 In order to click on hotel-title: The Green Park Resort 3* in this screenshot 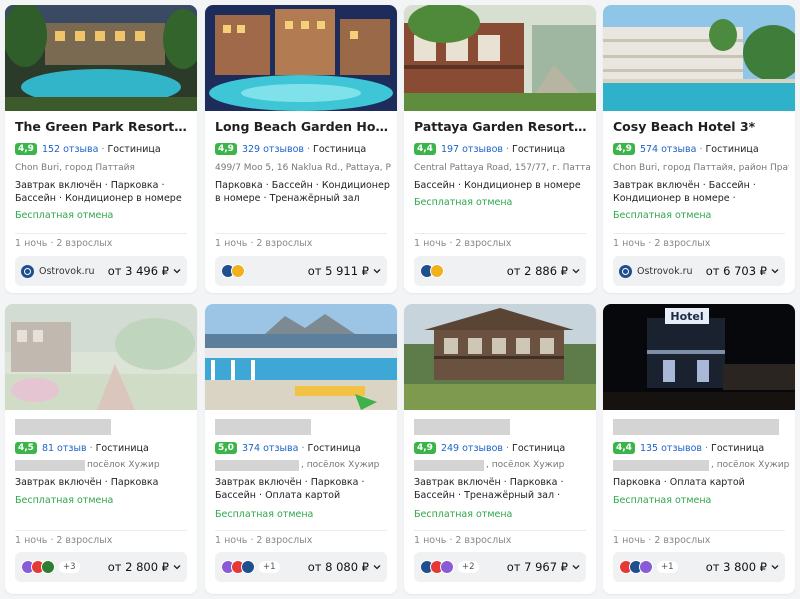, I will do `click(102, 128)`.